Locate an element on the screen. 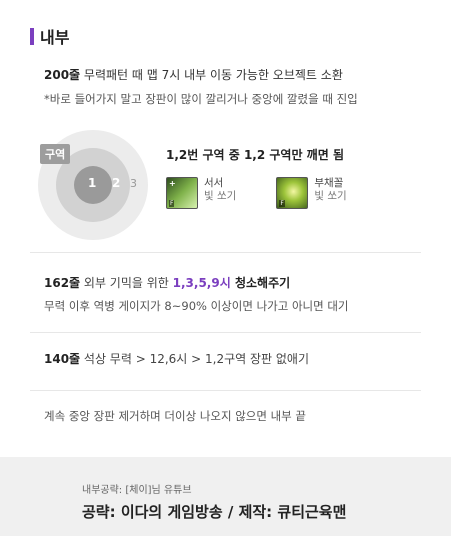  zone-tag: 구역 is located at coordinates (55, 154).